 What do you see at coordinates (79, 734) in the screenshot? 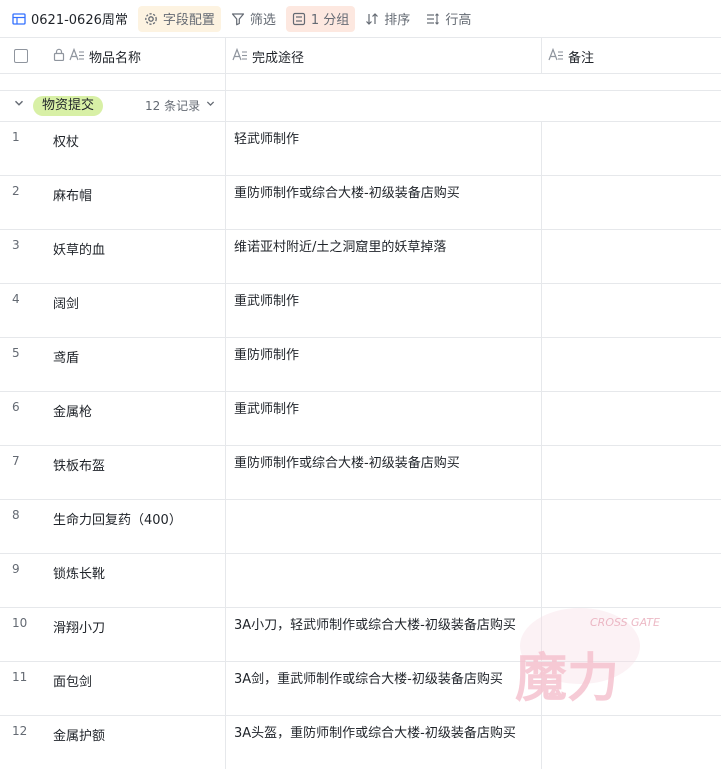
I see `item-name-cell: 金属护额` at bounding box center [79, 734].